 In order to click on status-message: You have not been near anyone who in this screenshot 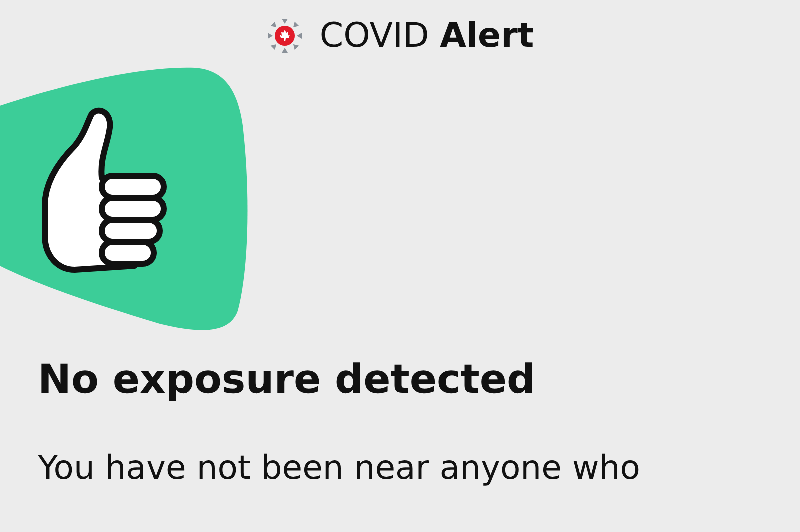, I will do `click(339, 468)`.